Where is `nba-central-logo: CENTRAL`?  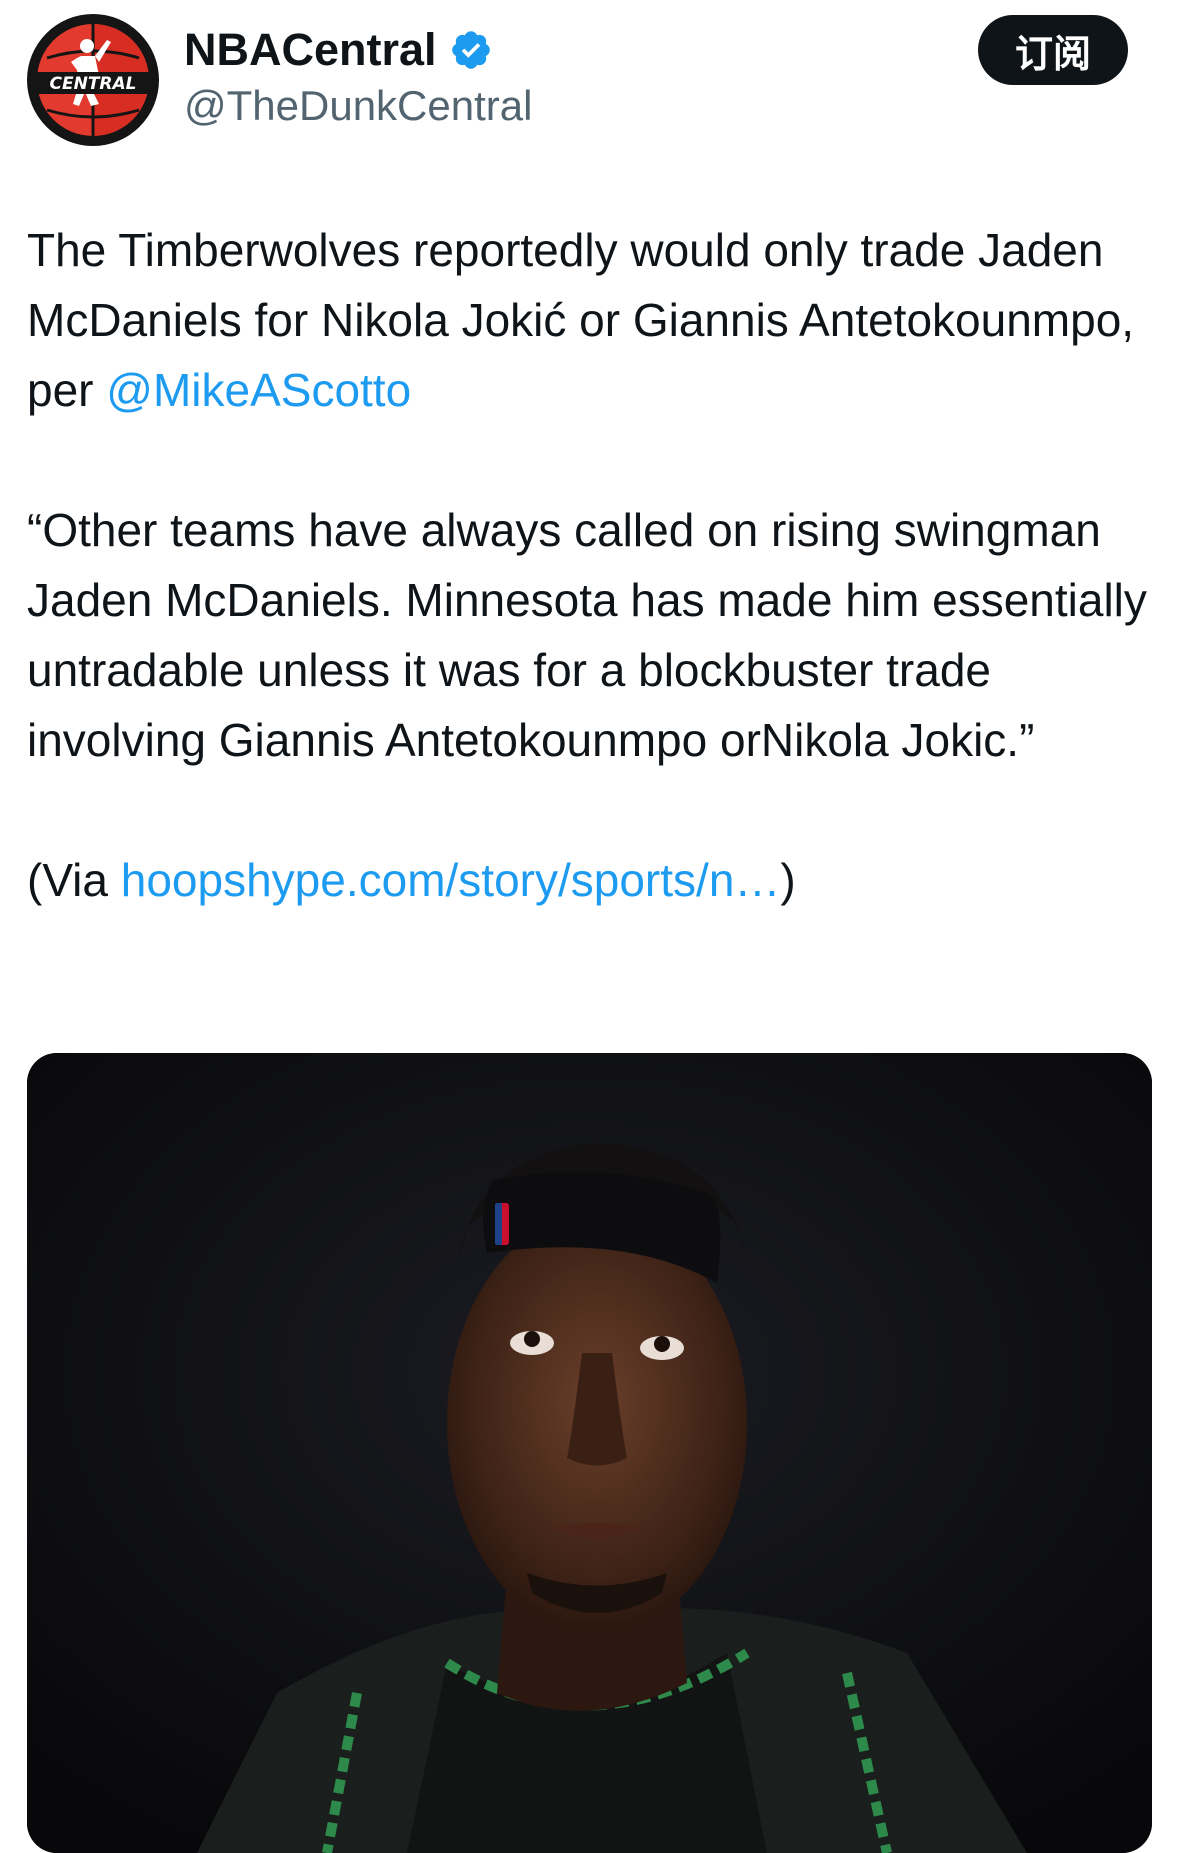 nba-central-logo: CENTRAL is located at coordinates (93, 80).